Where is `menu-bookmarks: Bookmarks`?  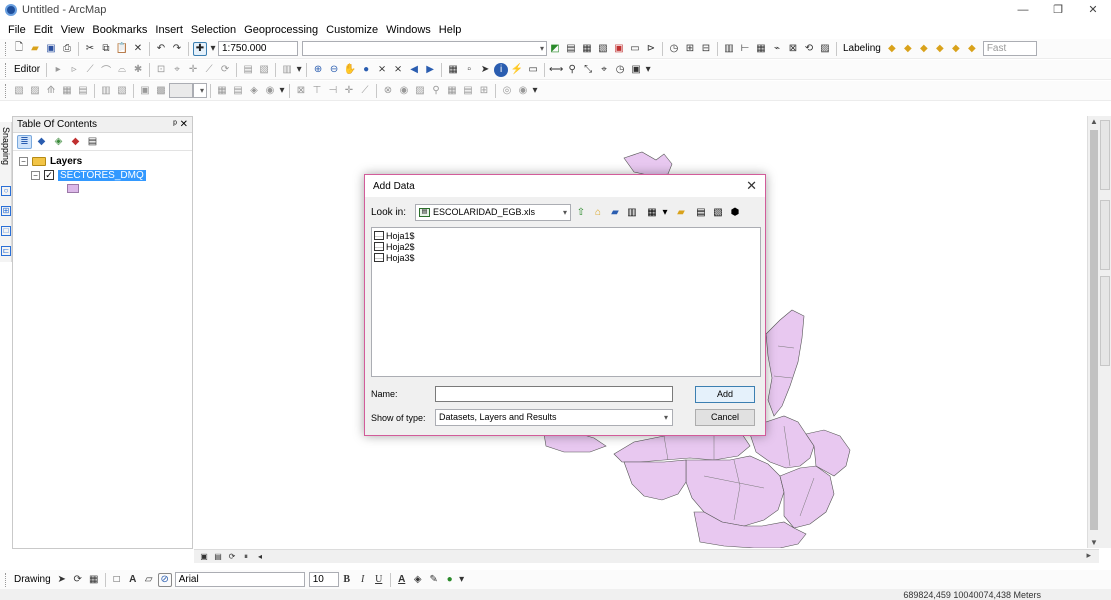
menu-bookmarks: Bookmarks is located at coordinates (119, 30).